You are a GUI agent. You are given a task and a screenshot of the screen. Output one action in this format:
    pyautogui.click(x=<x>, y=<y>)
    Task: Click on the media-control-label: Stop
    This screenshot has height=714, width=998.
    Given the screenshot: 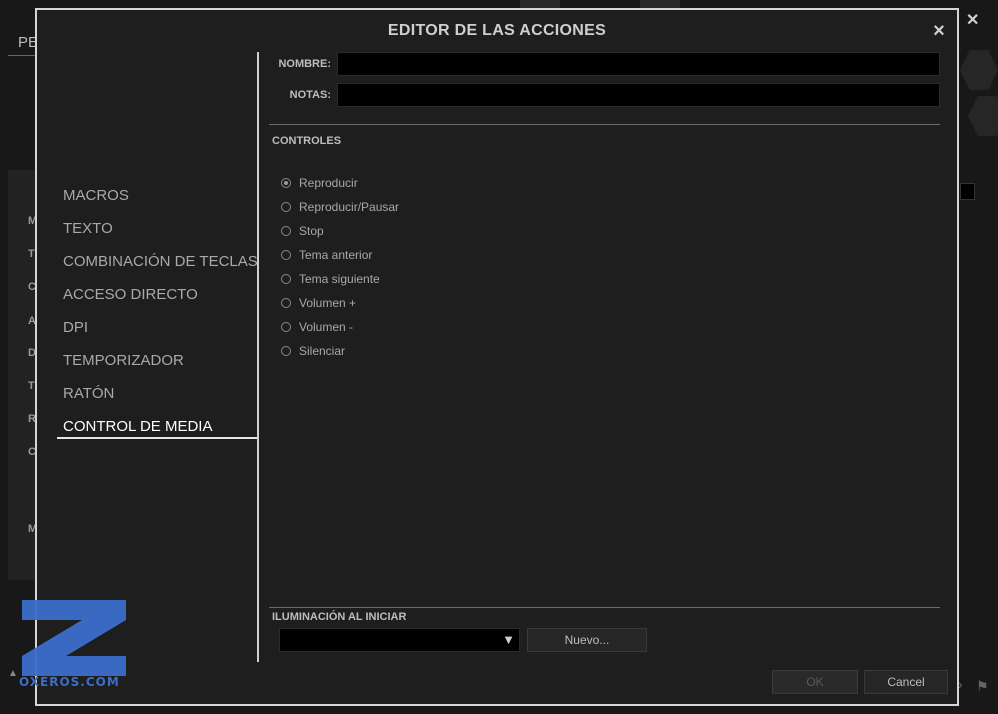 What is the action you would take?
    pyautogui.click(x=311, y=231)
    